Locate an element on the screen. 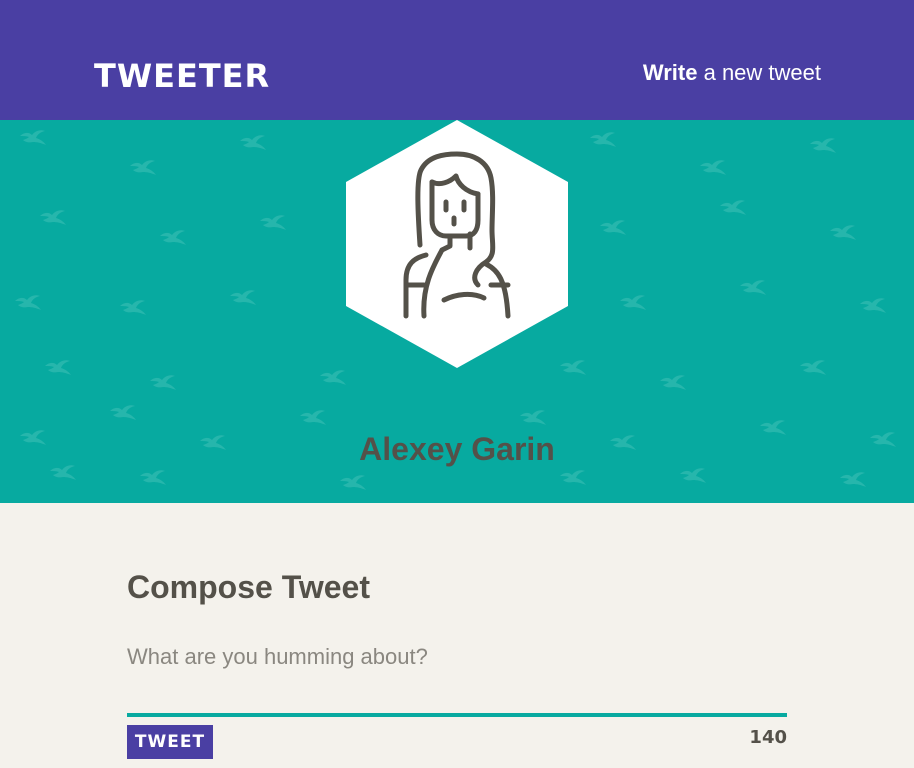  site-logo: TWEETER is located at coordinates (182, 76).